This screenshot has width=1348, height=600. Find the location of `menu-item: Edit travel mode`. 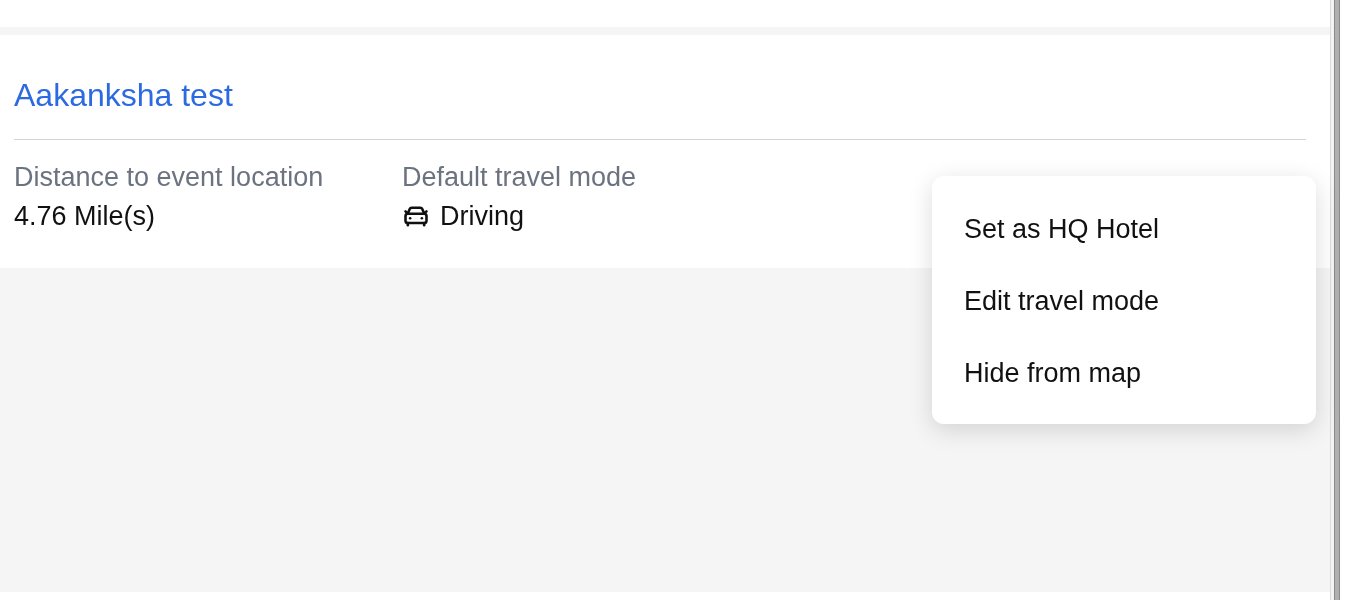

menu-item: Edit travel mode is located at coordinates (1124, 301).